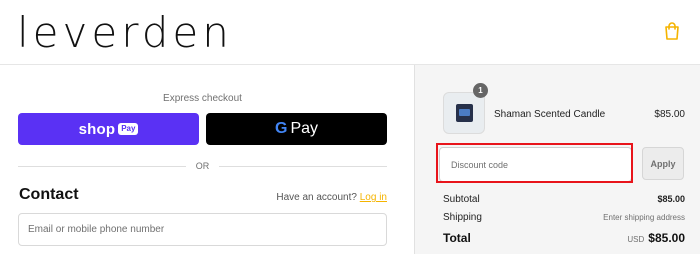 This screenshot has height=254, width=700. What do you see at coordinates (535, 164) in the screenshot?
I see `discount-code-input` at bounding box center [535, 164].